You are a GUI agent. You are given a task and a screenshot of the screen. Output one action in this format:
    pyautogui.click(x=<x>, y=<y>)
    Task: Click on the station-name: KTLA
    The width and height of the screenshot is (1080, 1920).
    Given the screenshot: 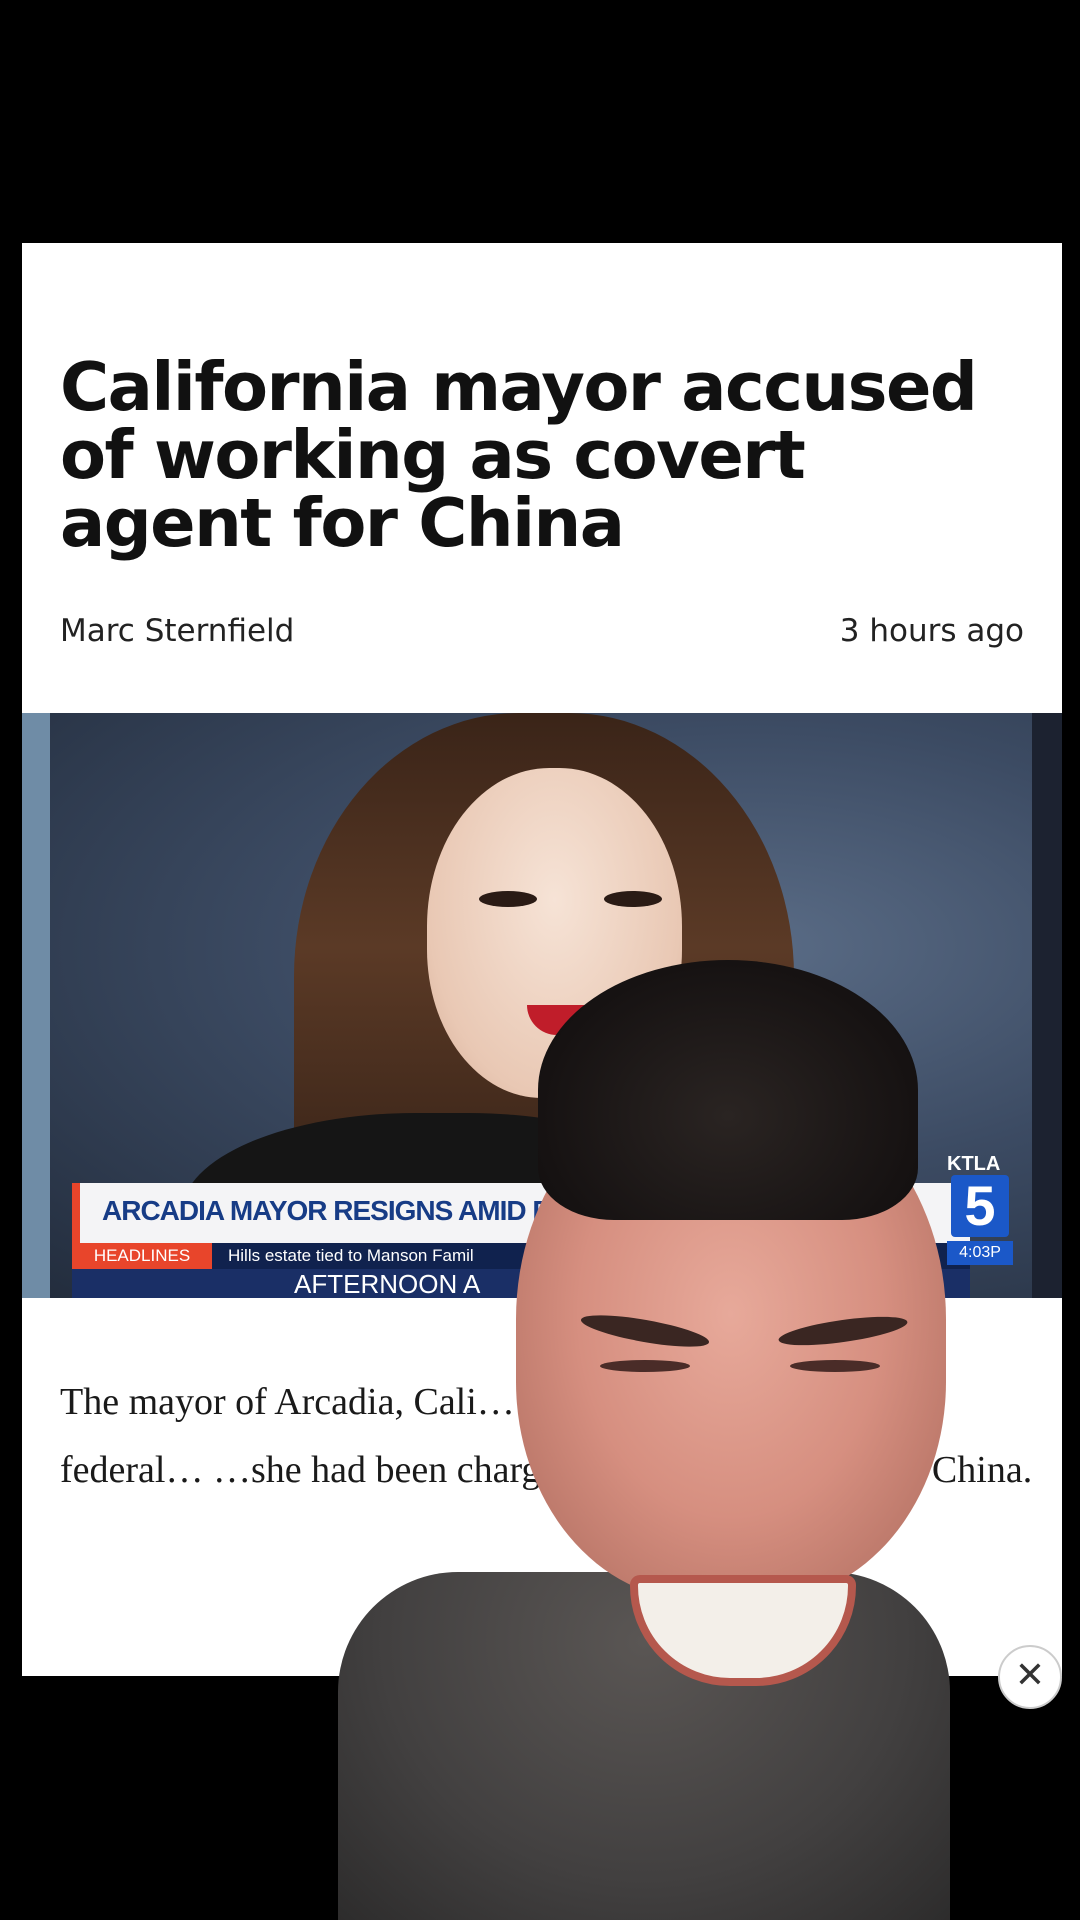 What is the action you would take?
    pyautogui.click(x=974, y=1164)
    